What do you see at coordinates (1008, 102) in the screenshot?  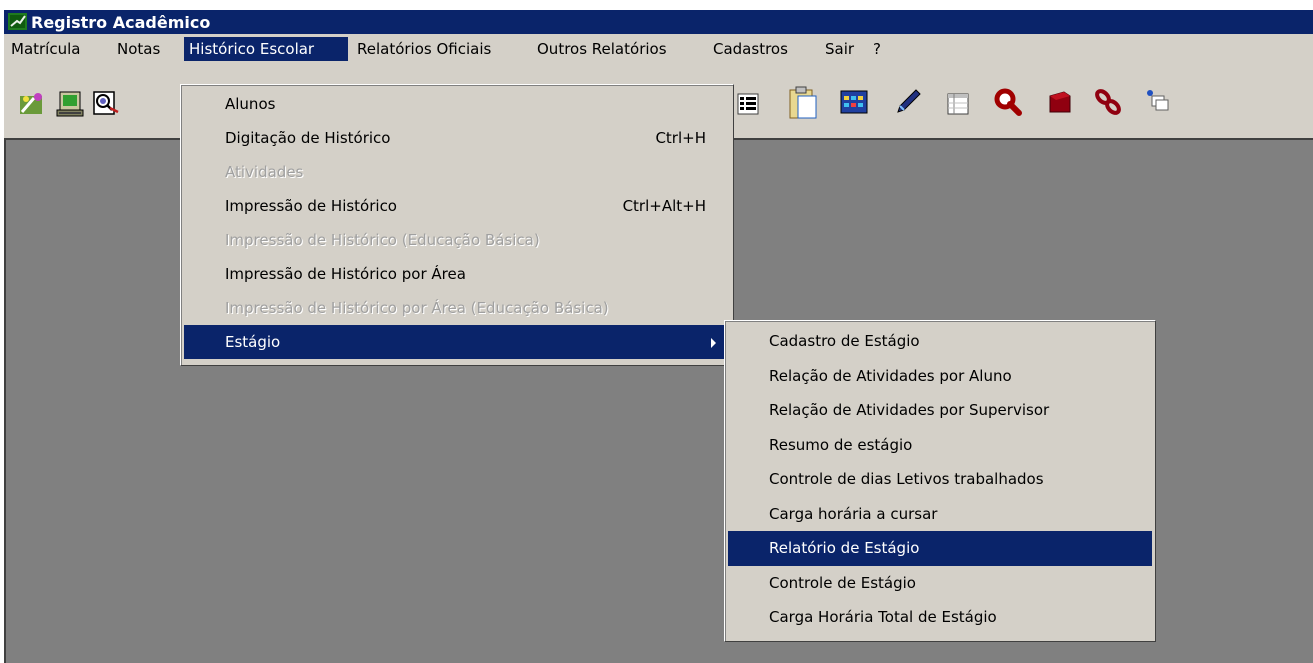 I see `magnifier-icon` at bounding box center [1008, 102].